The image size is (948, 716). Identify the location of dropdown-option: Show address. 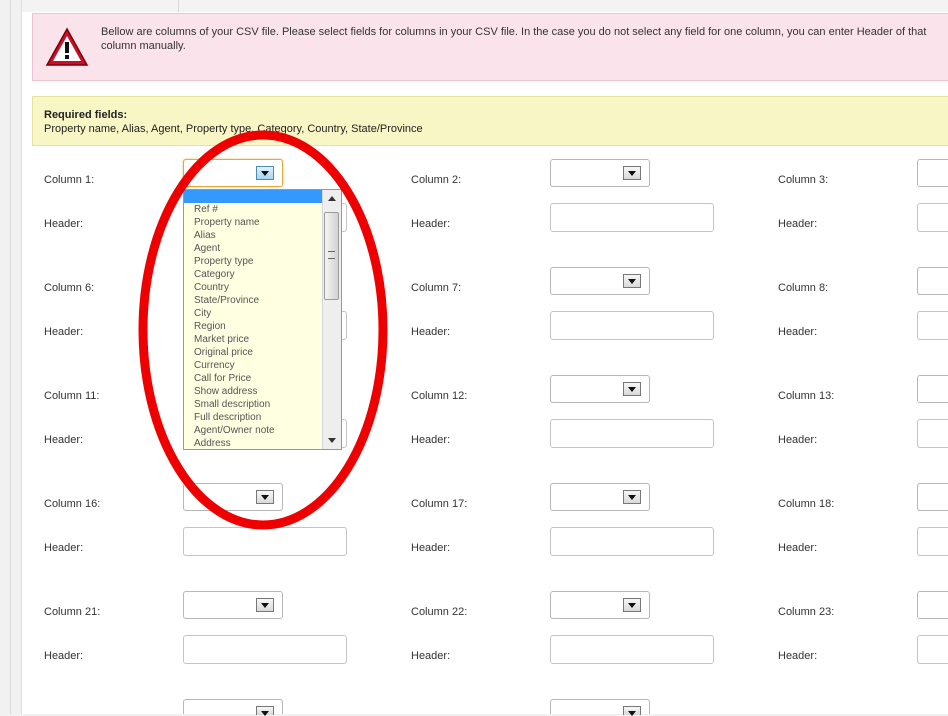
(254, 391).